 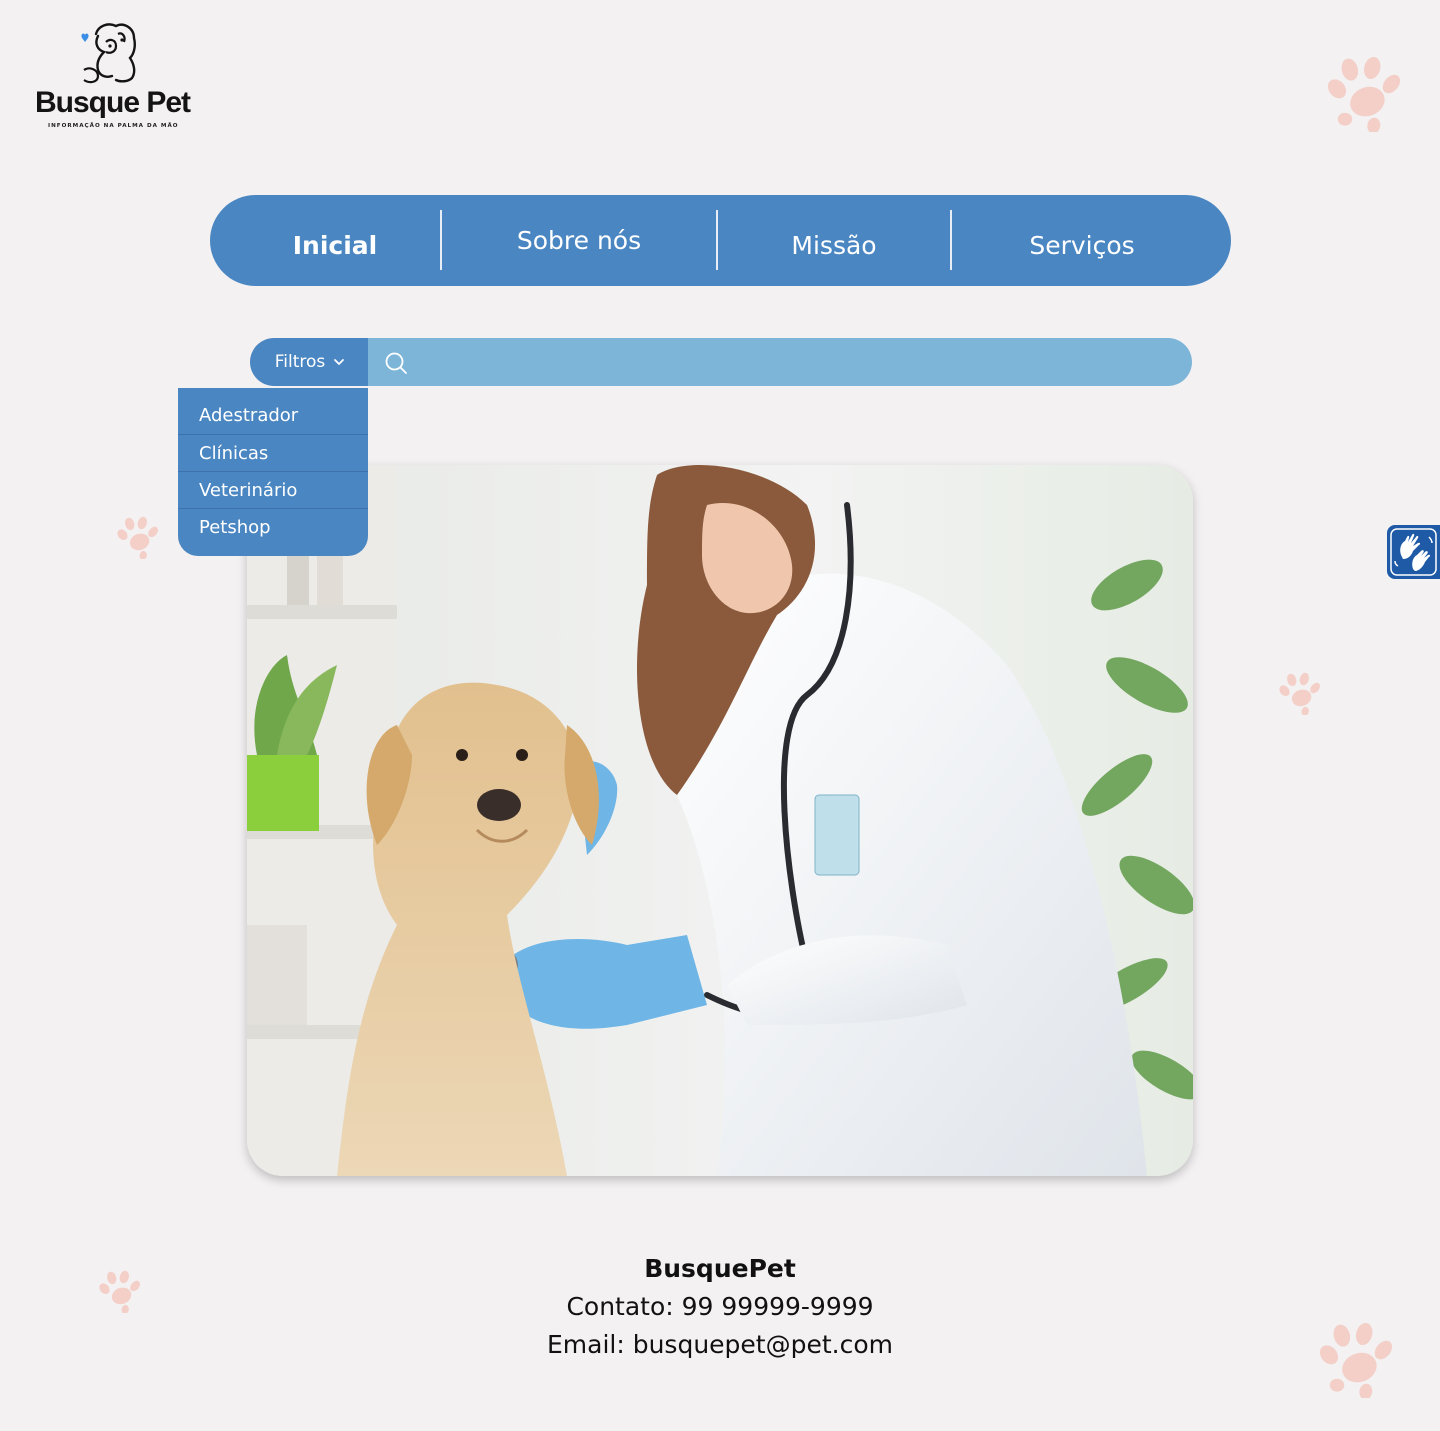 I want to click on search-input, so click(x=791, y=362).